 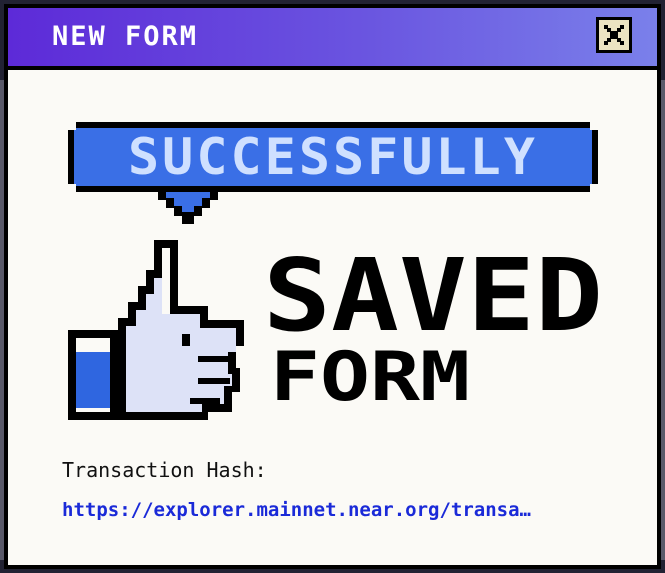 I want to click on thumbs-up-icon, so click(x=156, y=330).